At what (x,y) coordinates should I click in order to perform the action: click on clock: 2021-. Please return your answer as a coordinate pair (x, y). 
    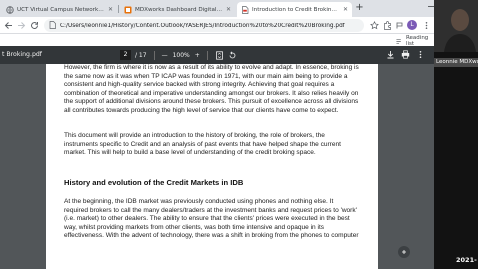
    Looking at the image, I should click on (466, 260).